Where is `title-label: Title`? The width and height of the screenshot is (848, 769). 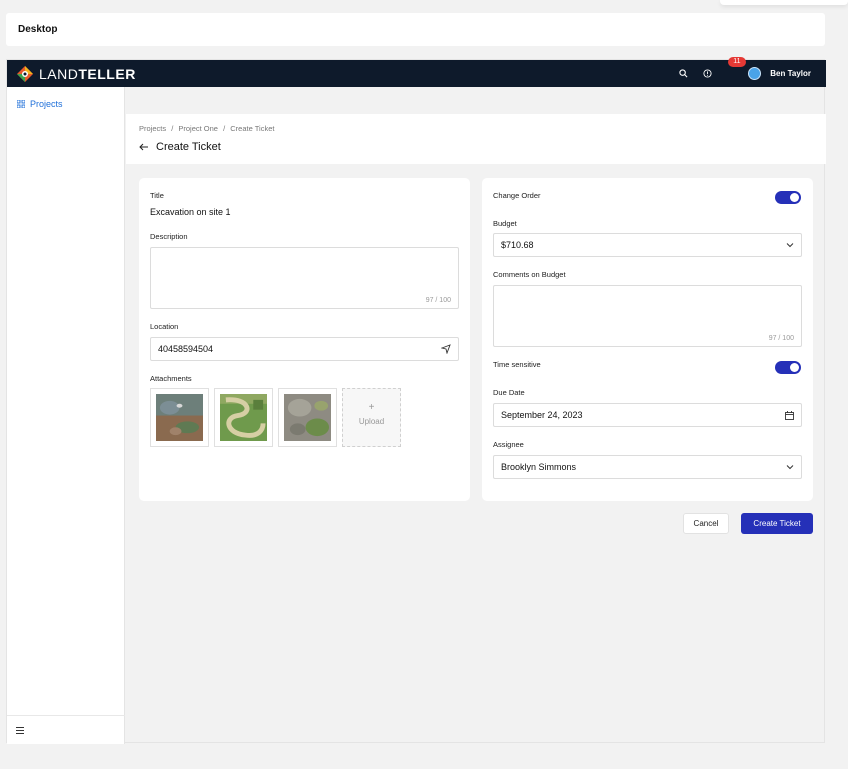
title-label: Title is located at coordinates (157, 195).